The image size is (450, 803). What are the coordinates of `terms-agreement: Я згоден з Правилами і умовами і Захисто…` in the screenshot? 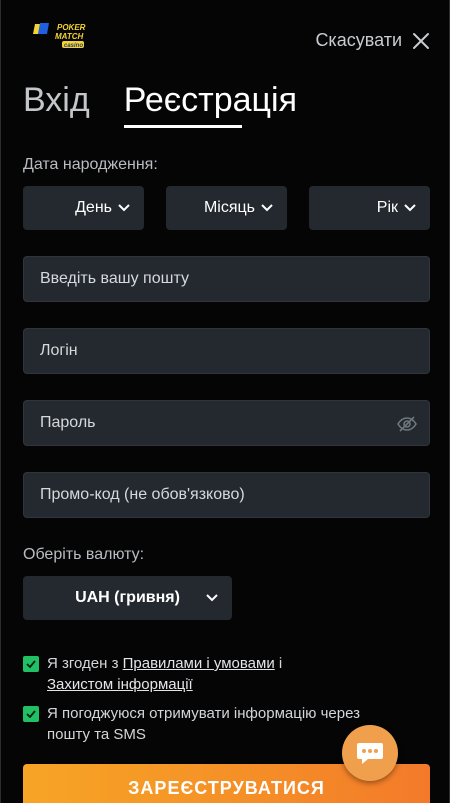 It's located at (152, 674).